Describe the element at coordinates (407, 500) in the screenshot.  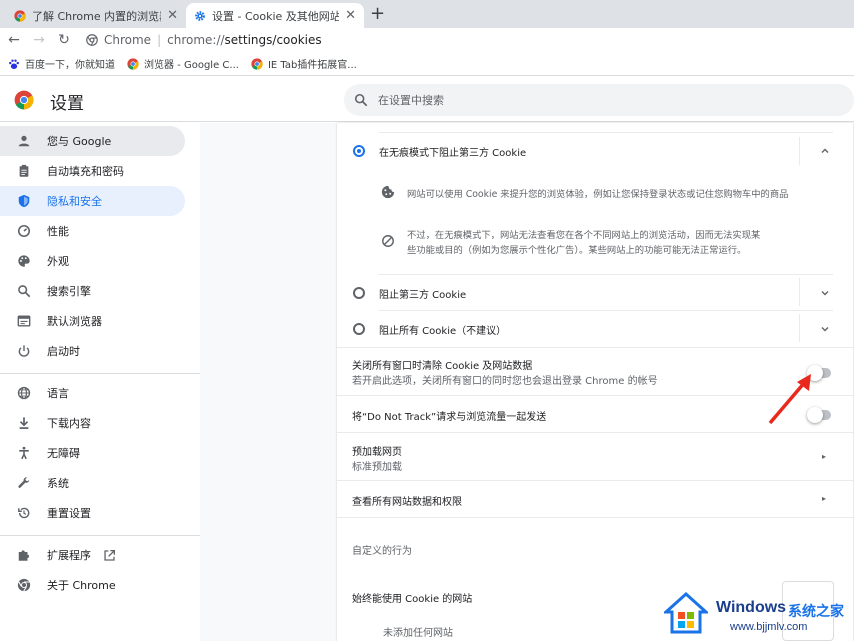
I see `view-all-sites-link: 查看所有网站数据和权限` at that location.